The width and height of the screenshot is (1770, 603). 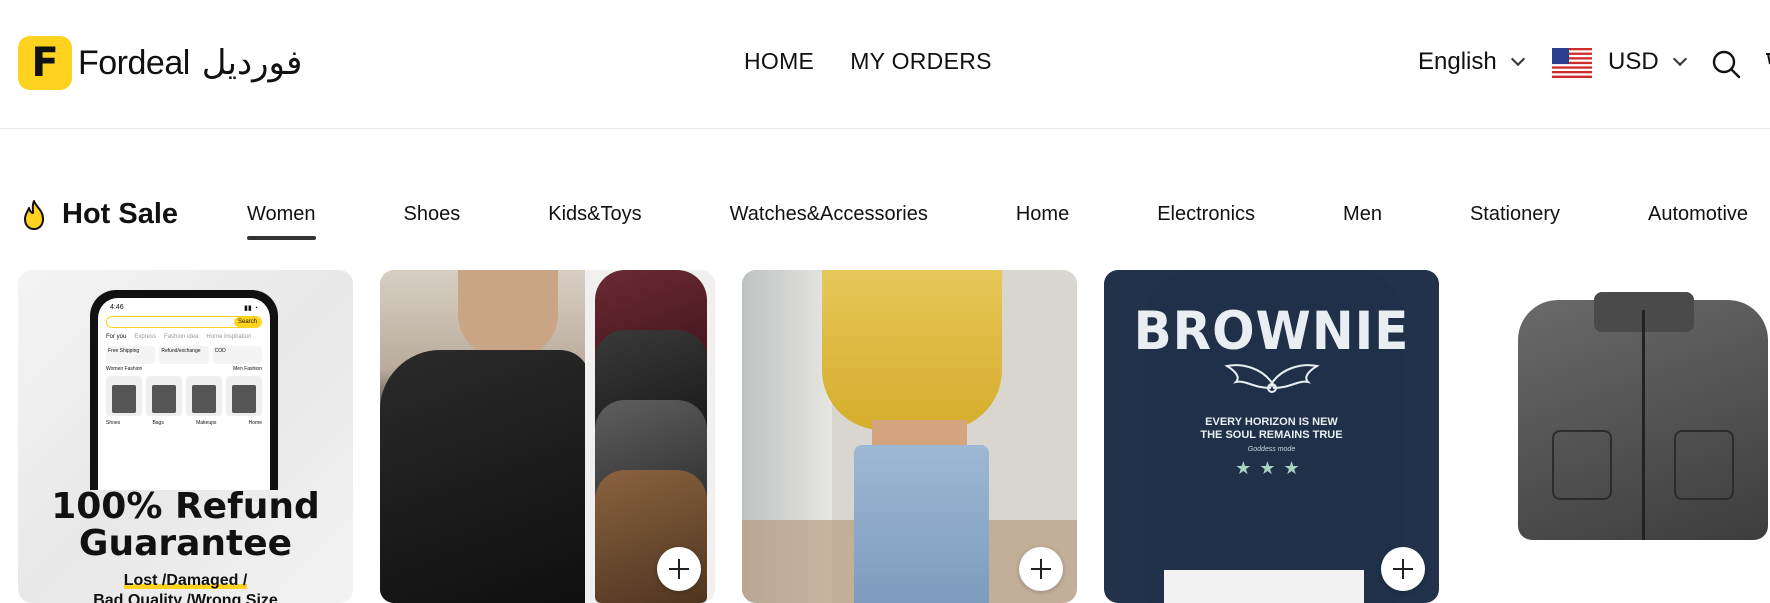 What do you see at coordinates (237, 355) in the screenshot?
I see `phone-perk: COD` at bounding box center [237, 355].